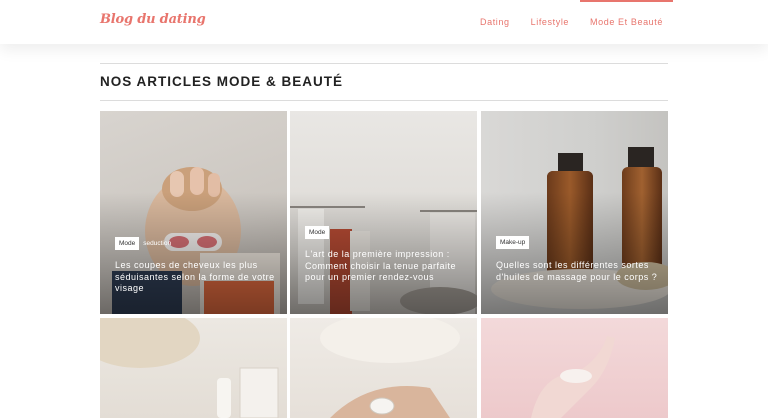  What do you see at coordinates (153, 19) in the screenshot?
I see `site-logo: Blog du dating` at bounding box center [153, 19].